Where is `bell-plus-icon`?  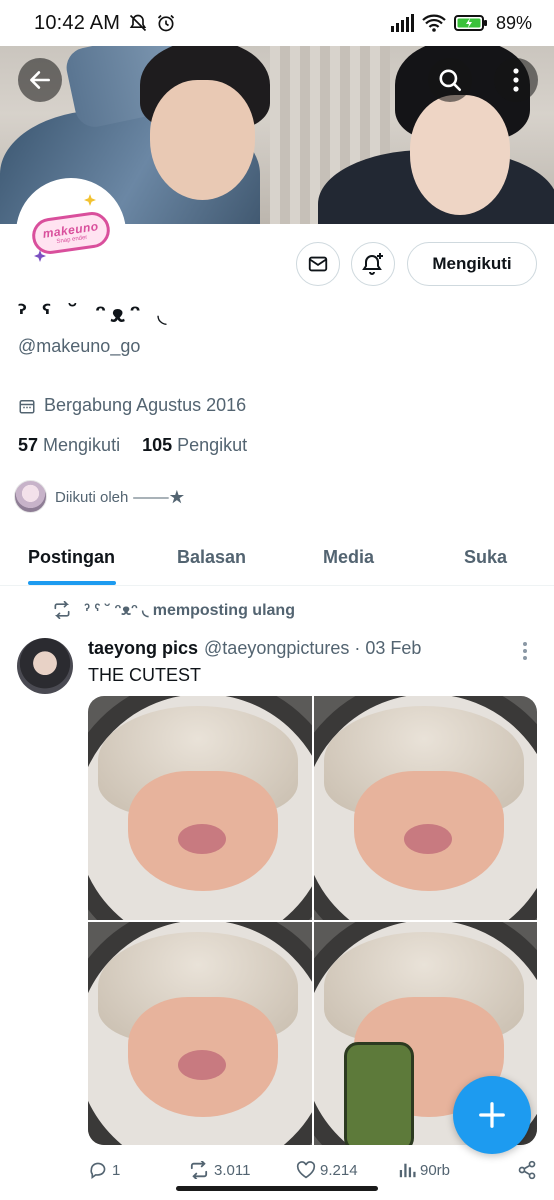
bell-plus-icon is located at coordinates (372, 264).